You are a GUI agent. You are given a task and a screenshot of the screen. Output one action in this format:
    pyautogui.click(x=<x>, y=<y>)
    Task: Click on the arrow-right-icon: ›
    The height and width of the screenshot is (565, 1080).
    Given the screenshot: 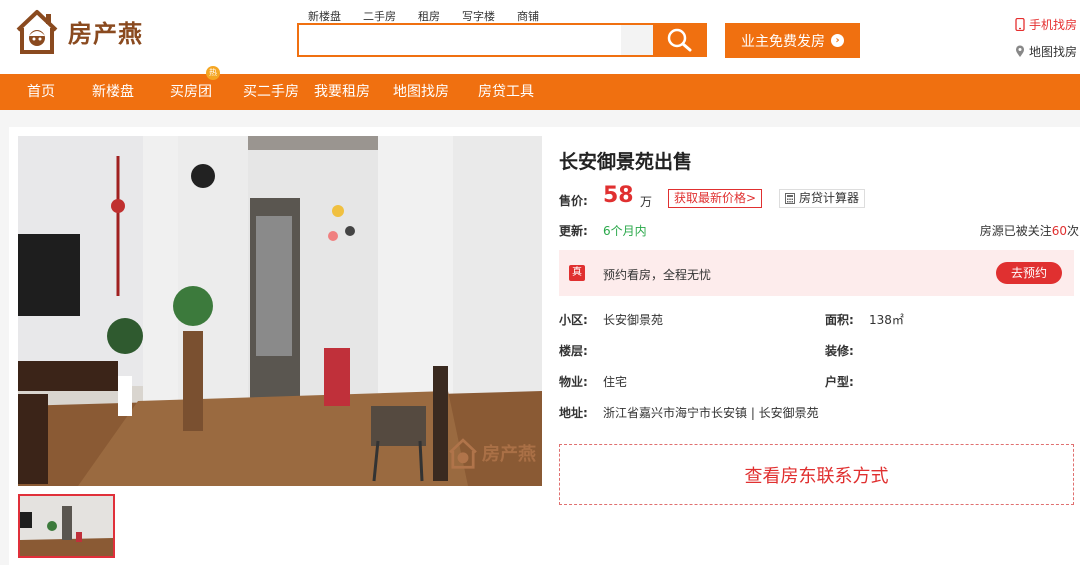 What is the action you would take?
    pyautogui.click(x=837, y=40)
    